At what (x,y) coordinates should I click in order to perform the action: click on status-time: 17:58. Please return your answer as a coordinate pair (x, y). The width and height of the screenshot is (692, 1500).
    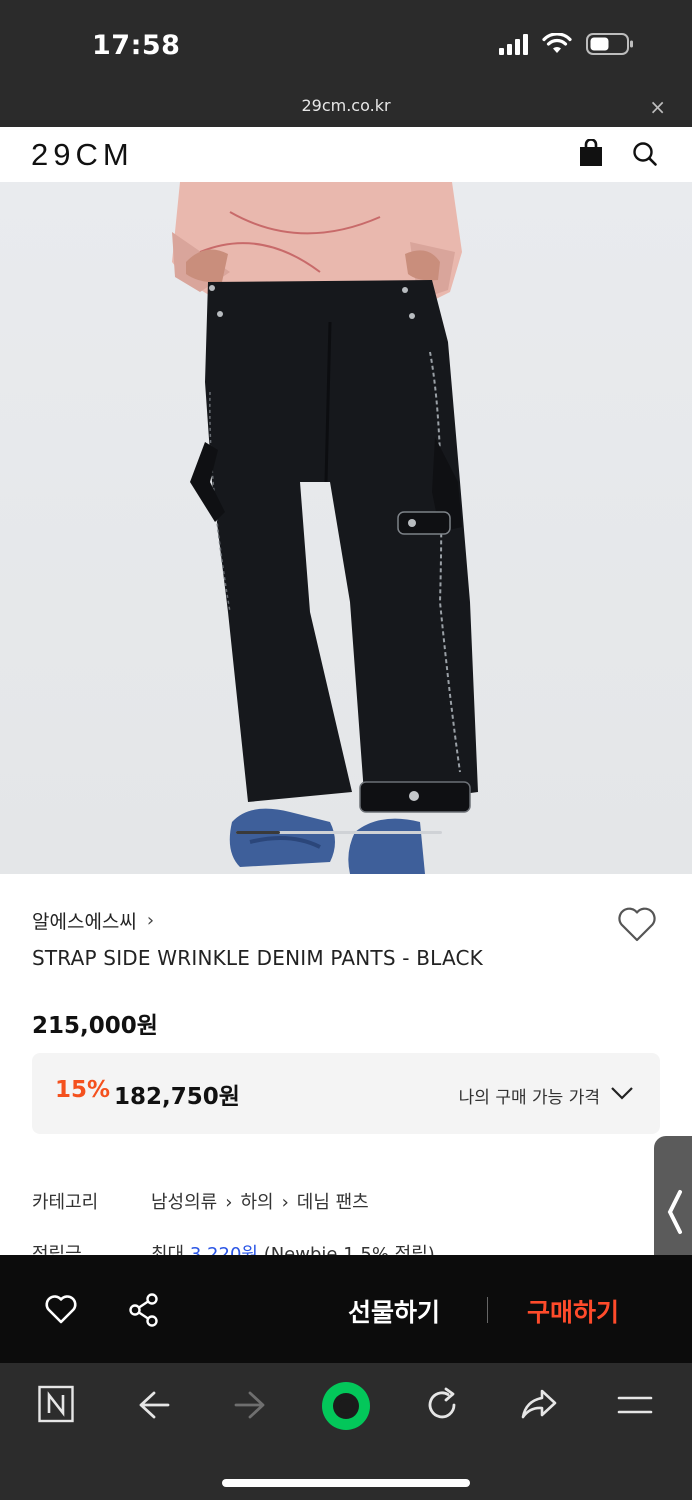
    Looking at the image, I should click on (136, 45).